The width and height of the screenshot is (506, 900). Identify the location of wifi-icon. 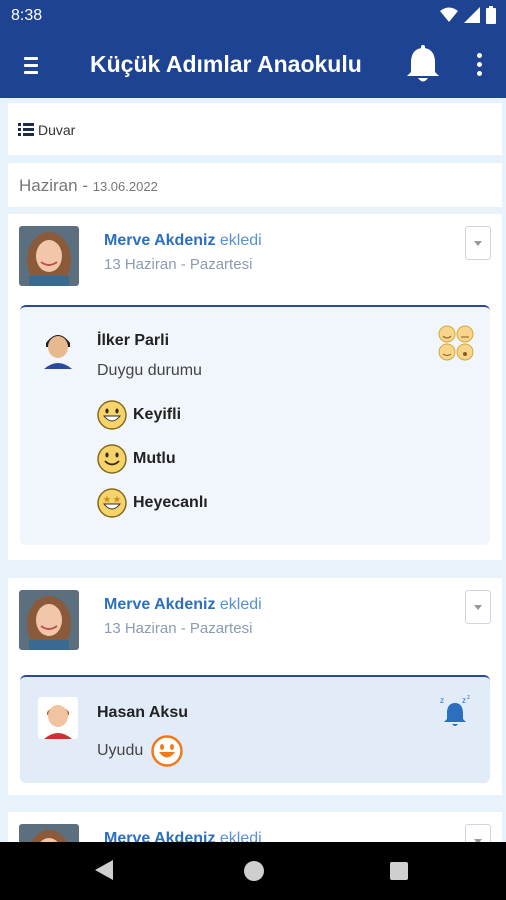
(449, 14).